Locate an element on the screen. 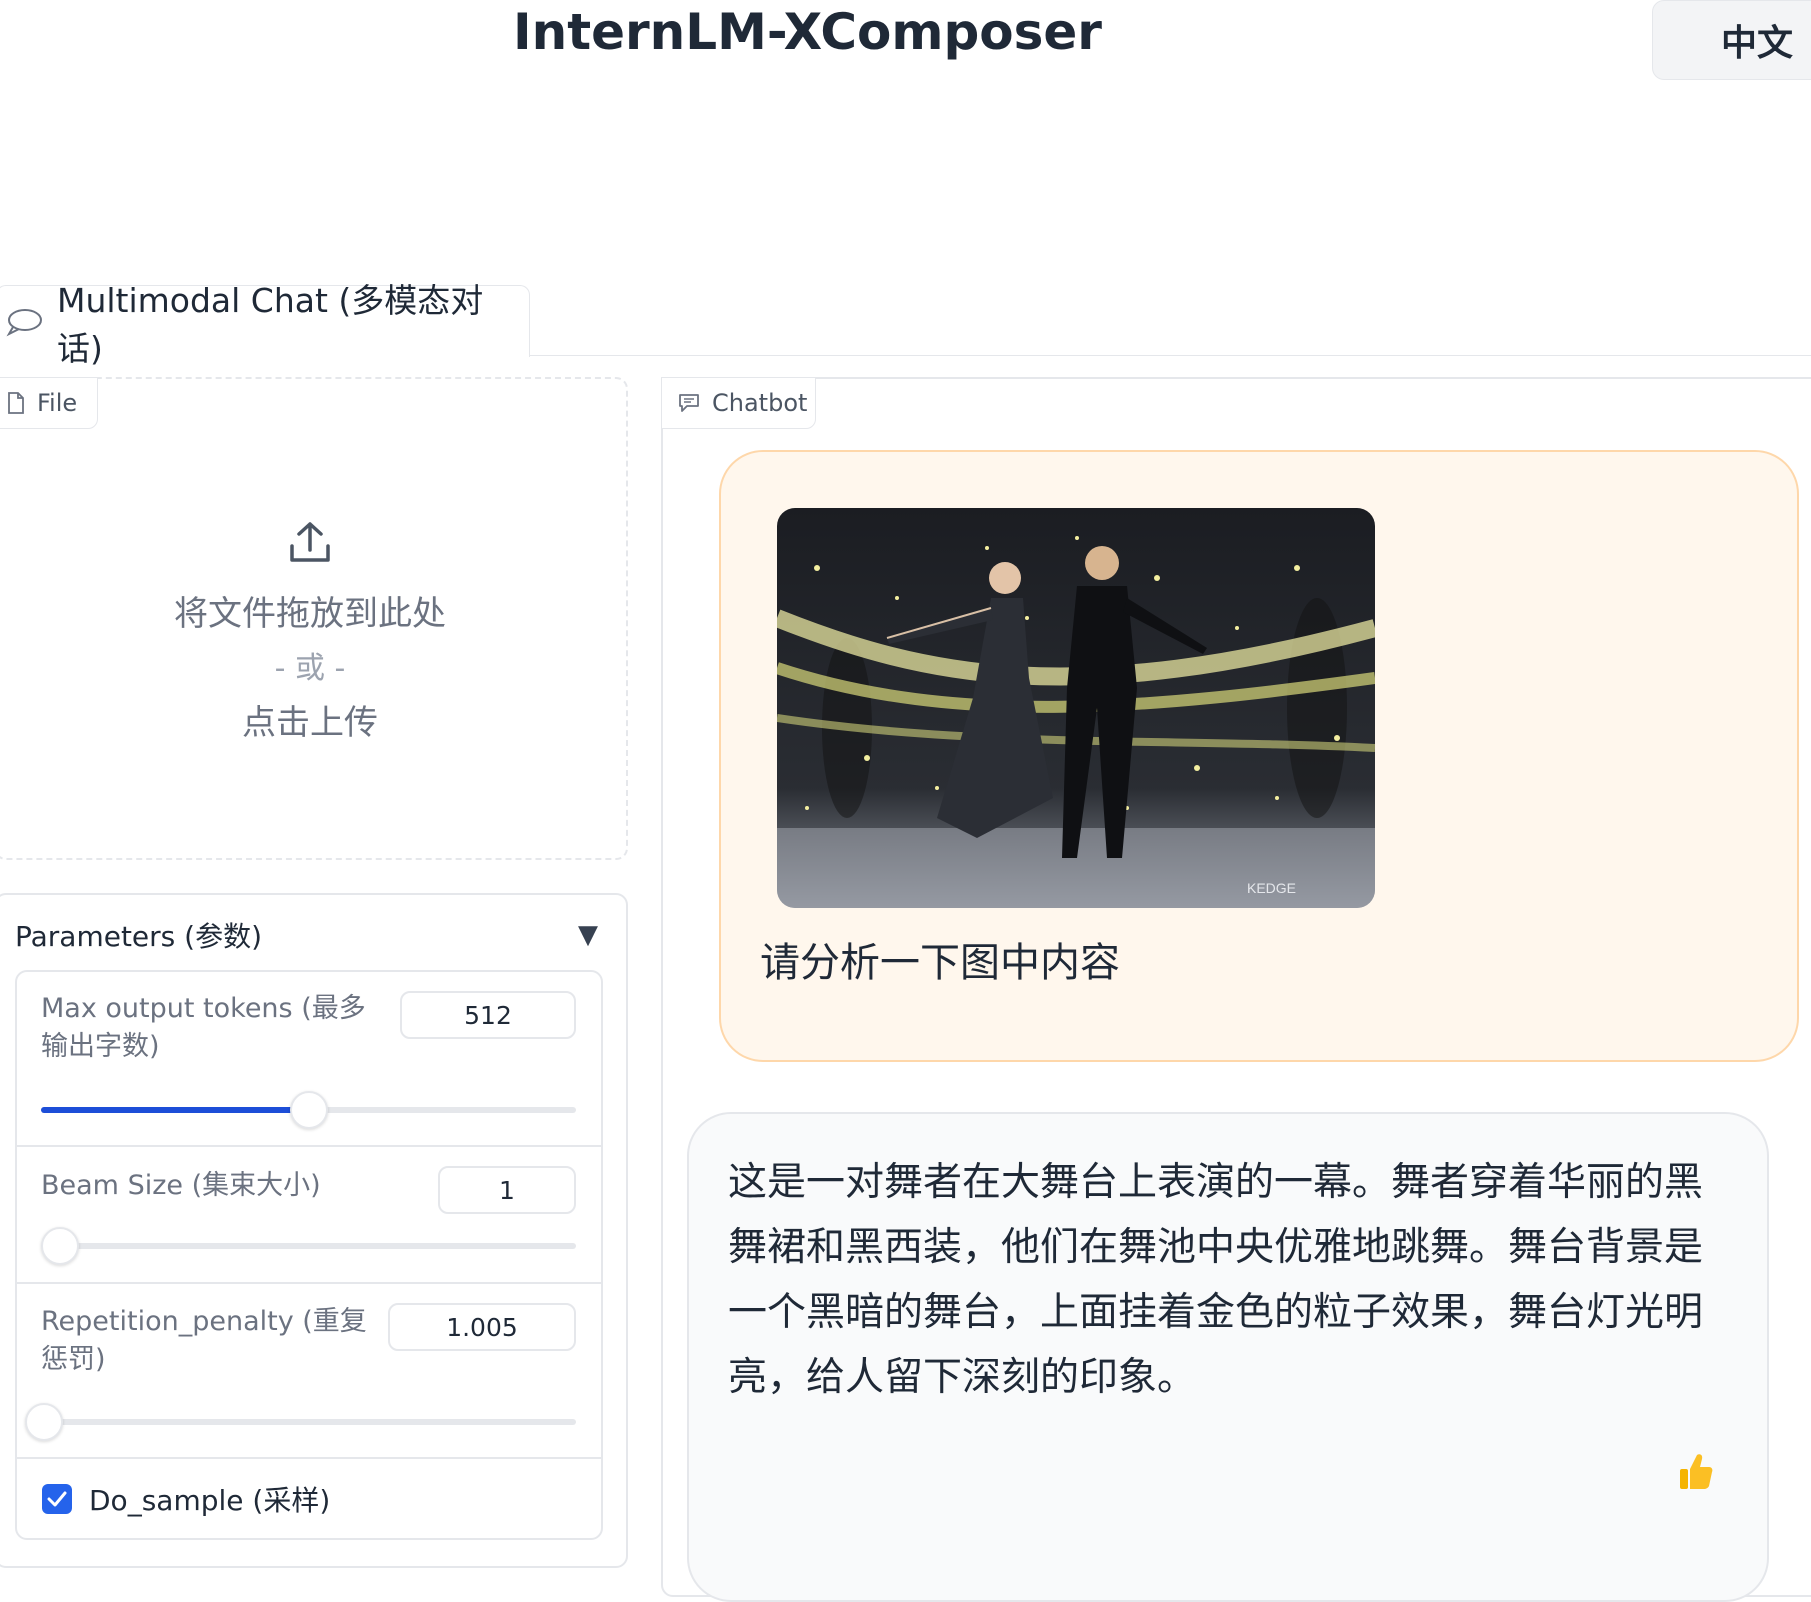 The image size is (1811, 1602). repetition-penalty-input: 1.005 is located at coordinates (482, 1327).